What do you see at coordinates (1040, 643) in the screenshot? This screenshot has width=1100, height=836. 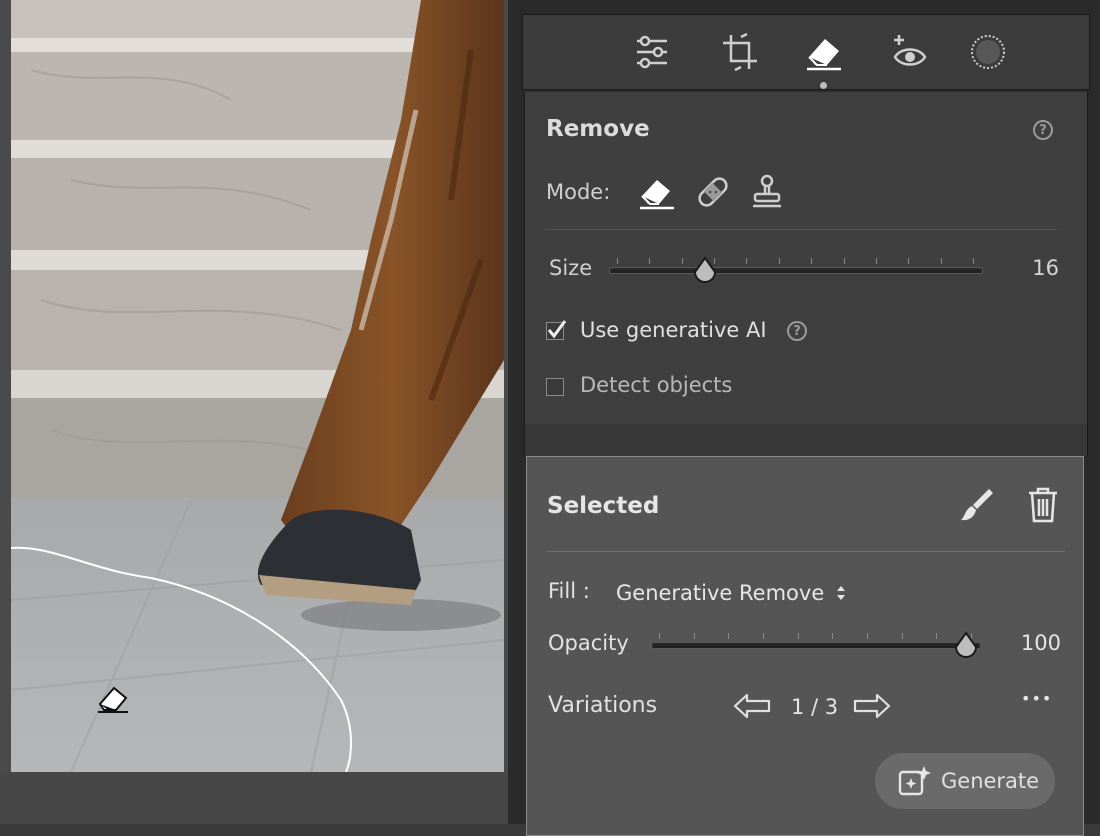 I see `opacity-value: 100` at bounding box center [1040, 643].